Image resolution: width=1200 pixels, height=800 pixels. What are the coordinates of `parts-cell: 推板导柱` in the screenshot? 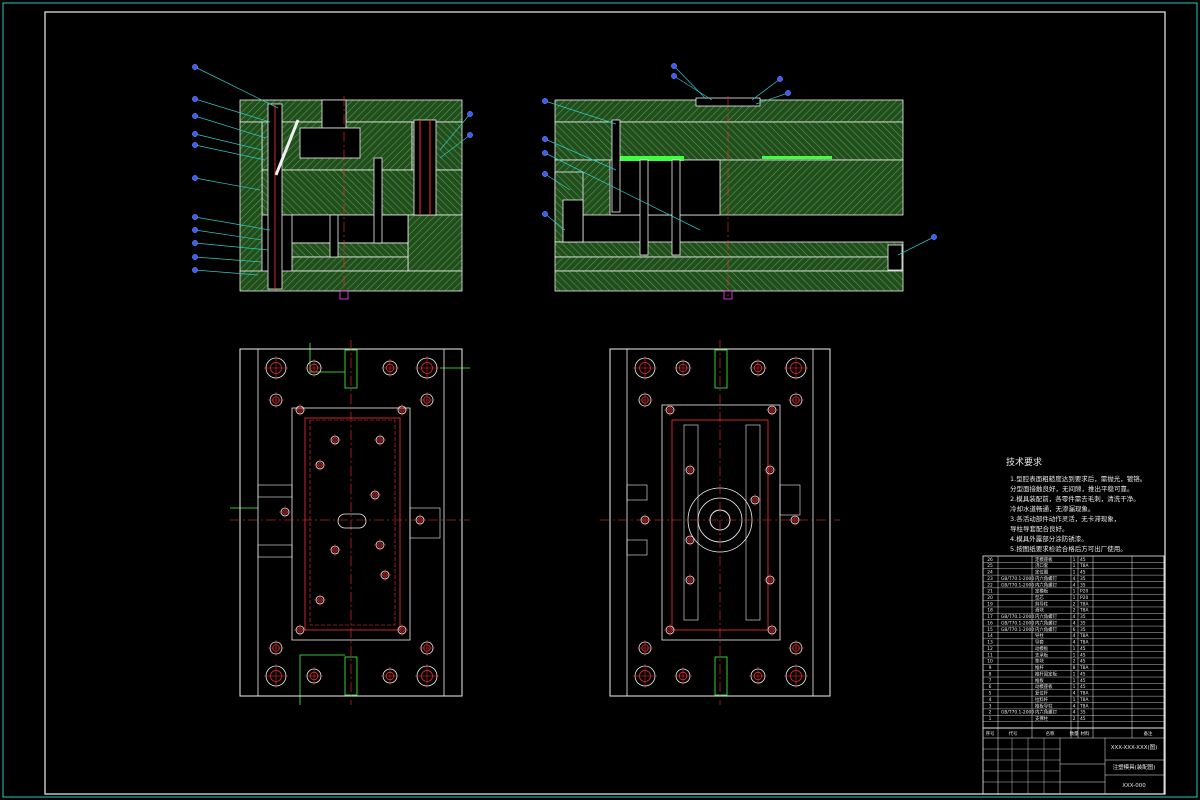 It's located at (1044, 705).